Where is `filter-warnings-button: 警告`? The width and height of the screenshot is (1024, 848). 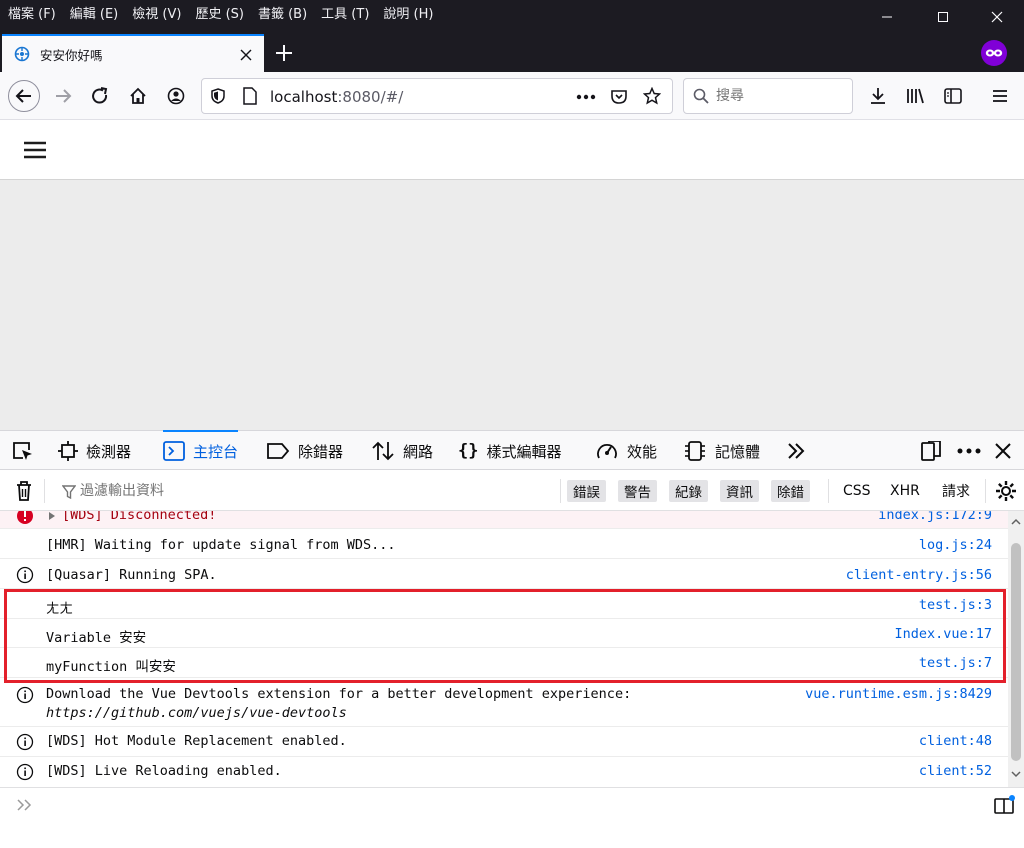 filter-warnings-button: 警告 is located at coordinates (637, 491).